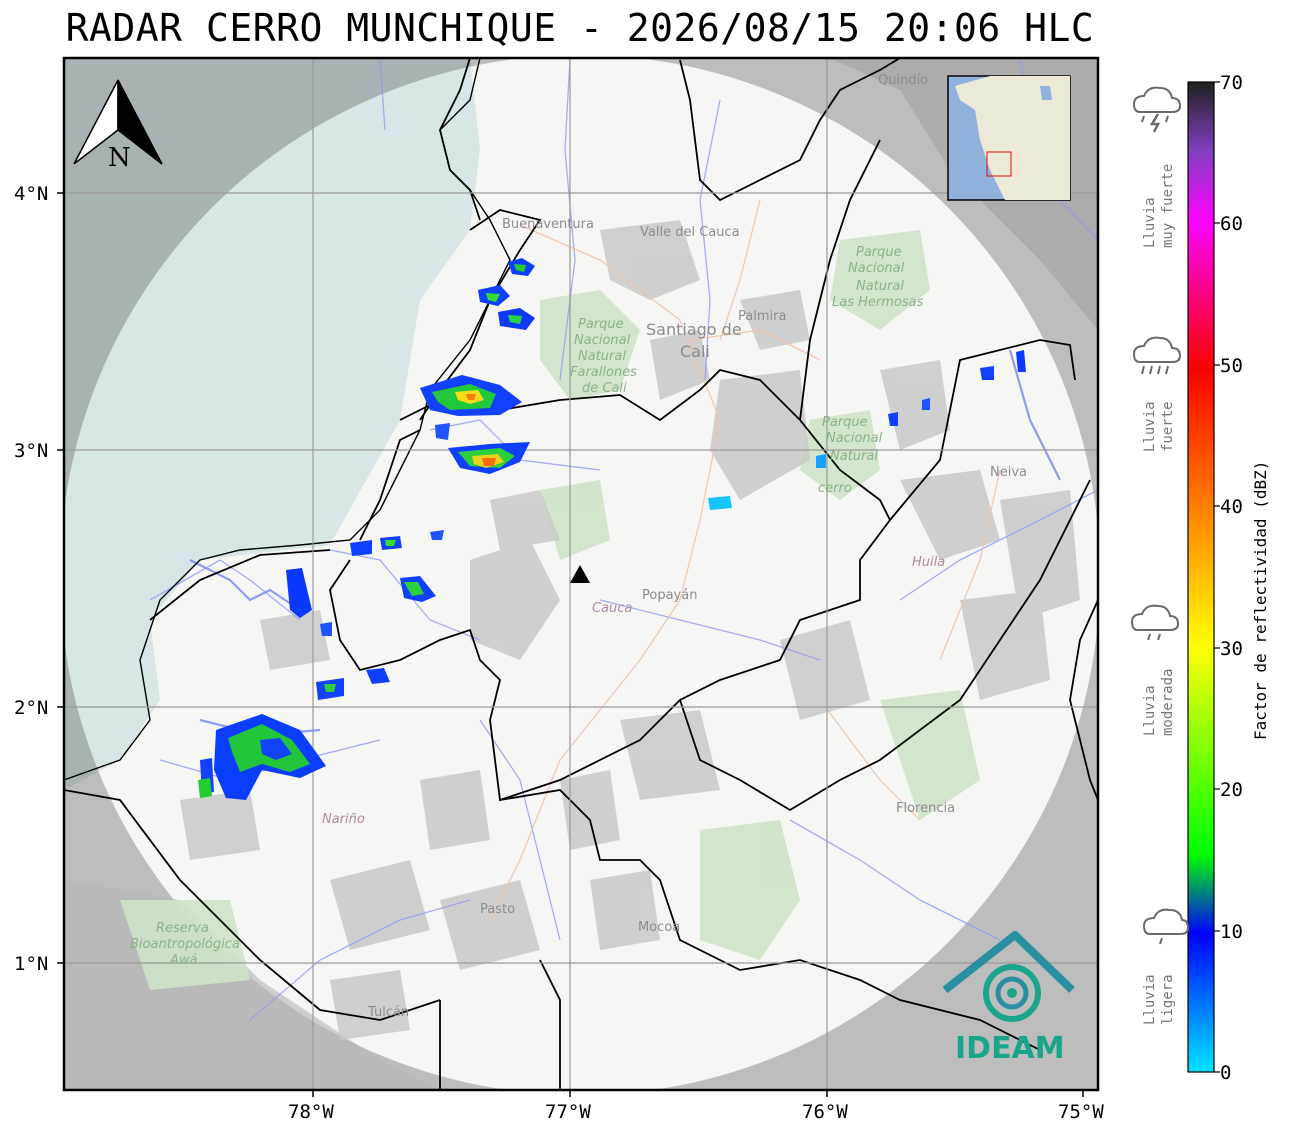  I want to click on label-hermosas-1: Parque, so click(879, 252).